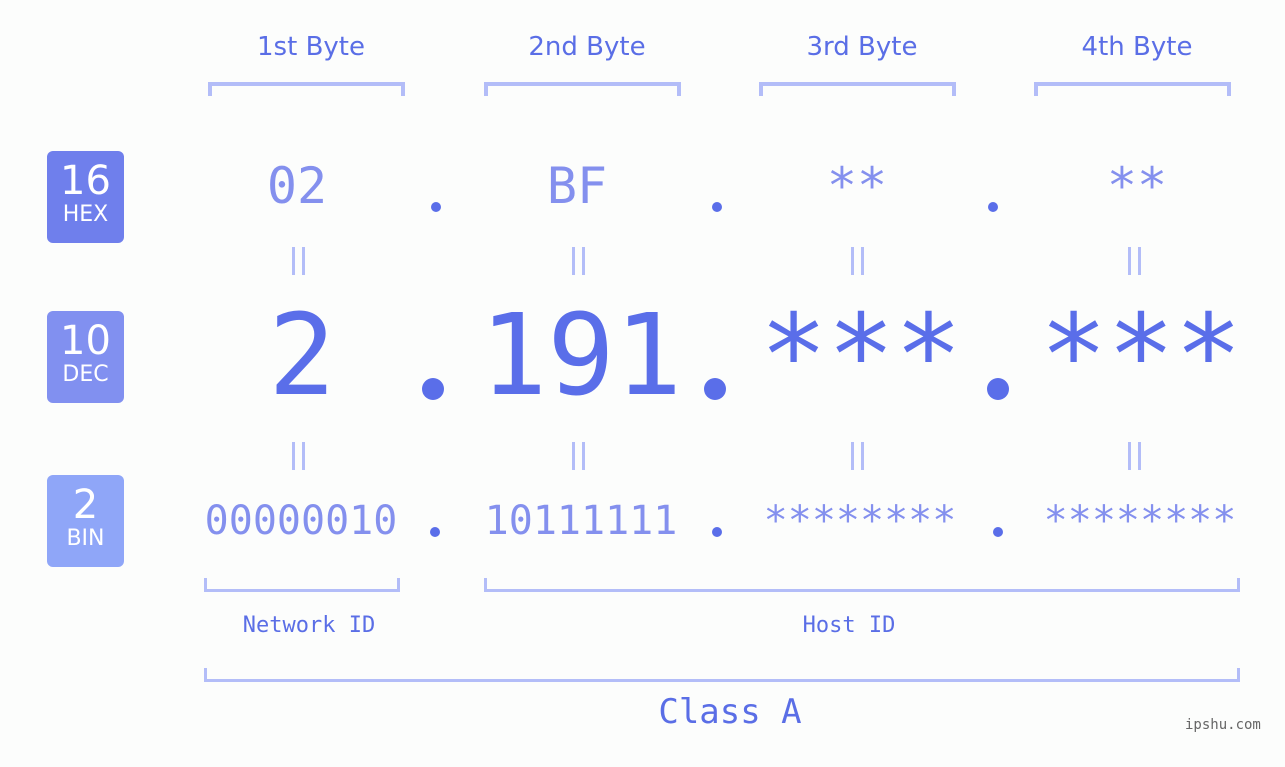  Describe the element at coordinates (311, 47) in the screenshot. I see `byte-header-1: 1st Byte` at that location.